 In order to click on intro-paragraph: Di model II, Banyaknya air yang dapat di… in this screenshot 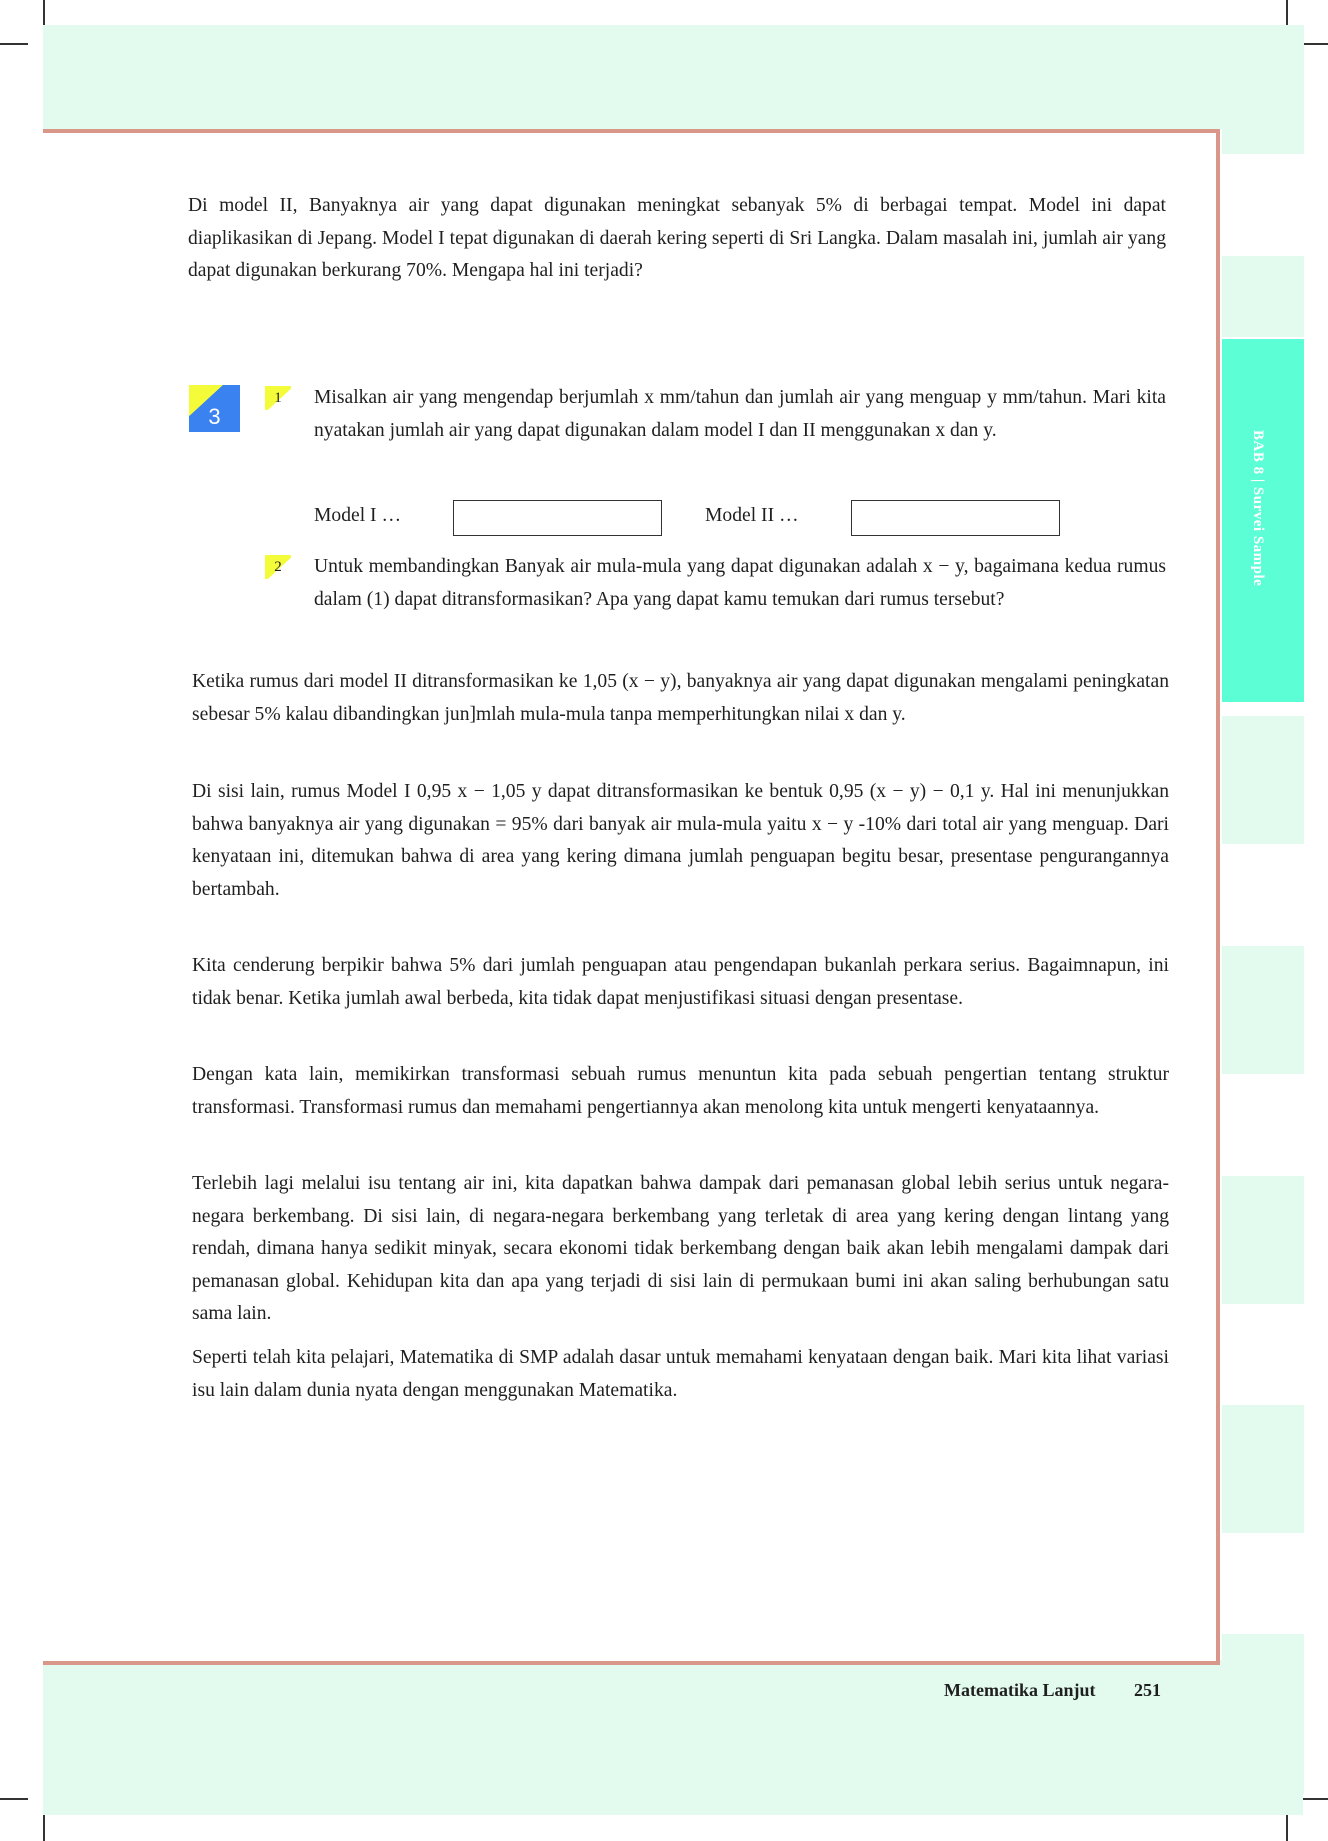, I will do `click(677, 238)`.